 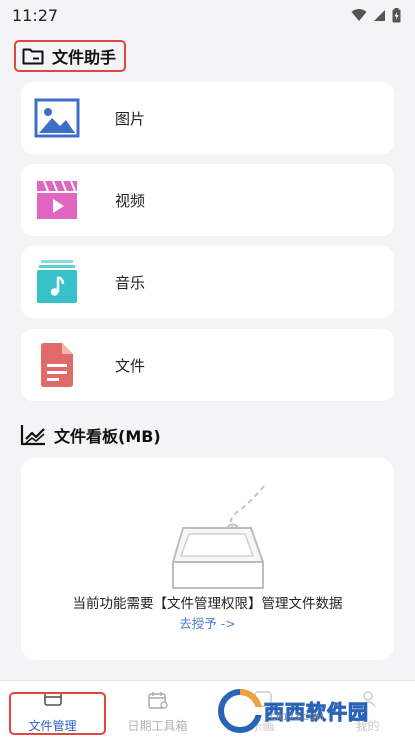 What do you see at coordinates (262, 709) in the screenshot?
I see `tab-third: 乐画` at bounding box center [262, 709].